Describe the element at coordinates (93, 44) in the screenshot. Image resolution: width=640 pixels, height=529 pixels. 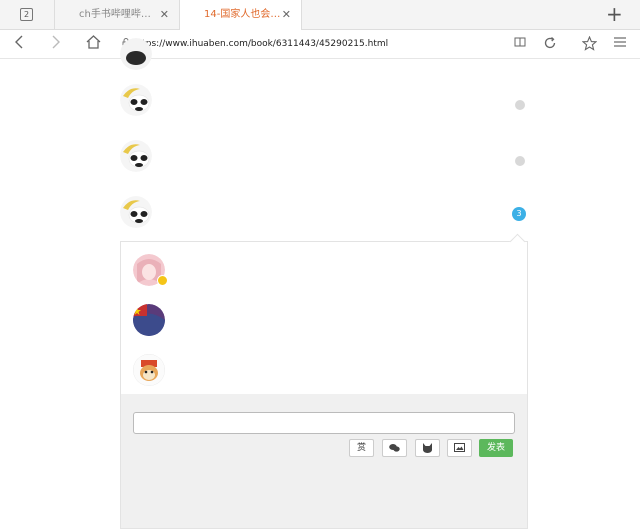
I see `home-icon` at that location.